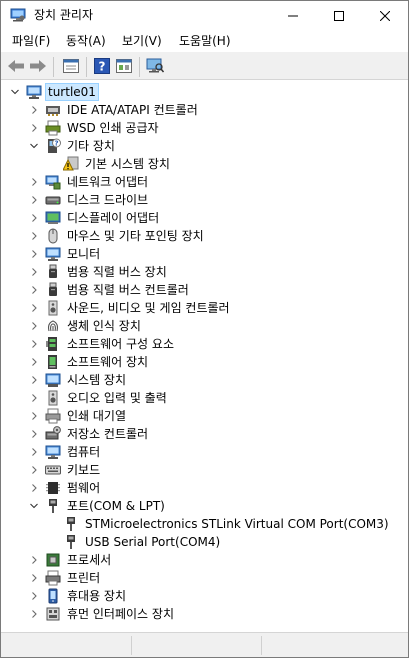  What do you see at coordinates (204, 218) in the screenshot?
I see `tree-category-row: 디스플레이 어댑터` at bounding box center [204, 218].